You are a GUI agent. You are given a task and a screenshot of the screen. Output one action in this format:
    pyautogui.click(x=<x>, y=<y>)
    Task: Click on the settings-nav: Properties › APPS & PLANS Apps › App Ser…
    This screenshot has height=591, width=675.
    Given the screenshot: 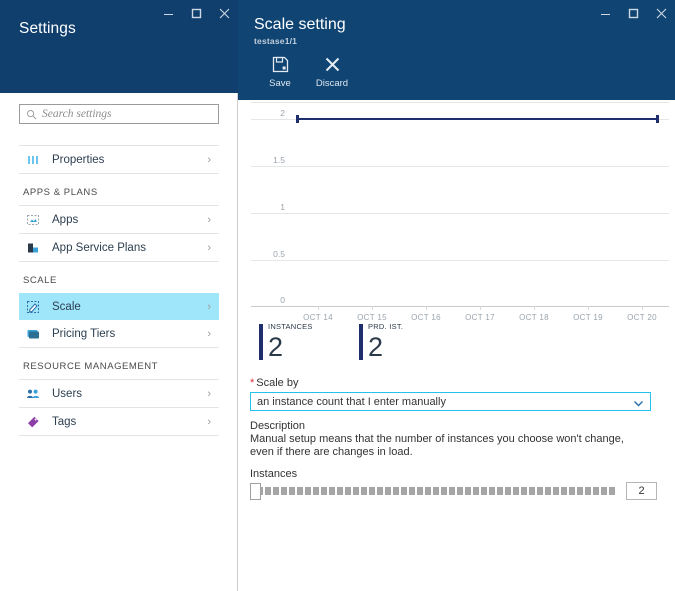 What is the action you would take?
    pyautogui.click(x=119, y=290)
    